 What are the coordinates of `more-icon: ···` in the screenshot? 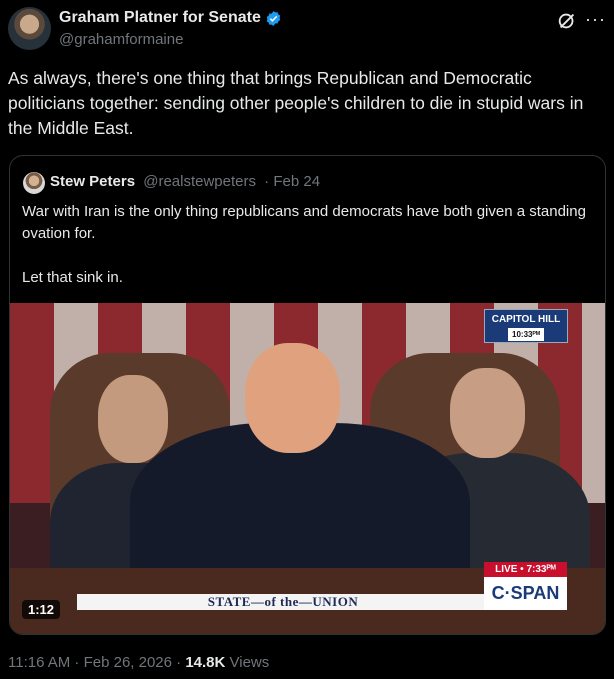 It's located at (595, 19).